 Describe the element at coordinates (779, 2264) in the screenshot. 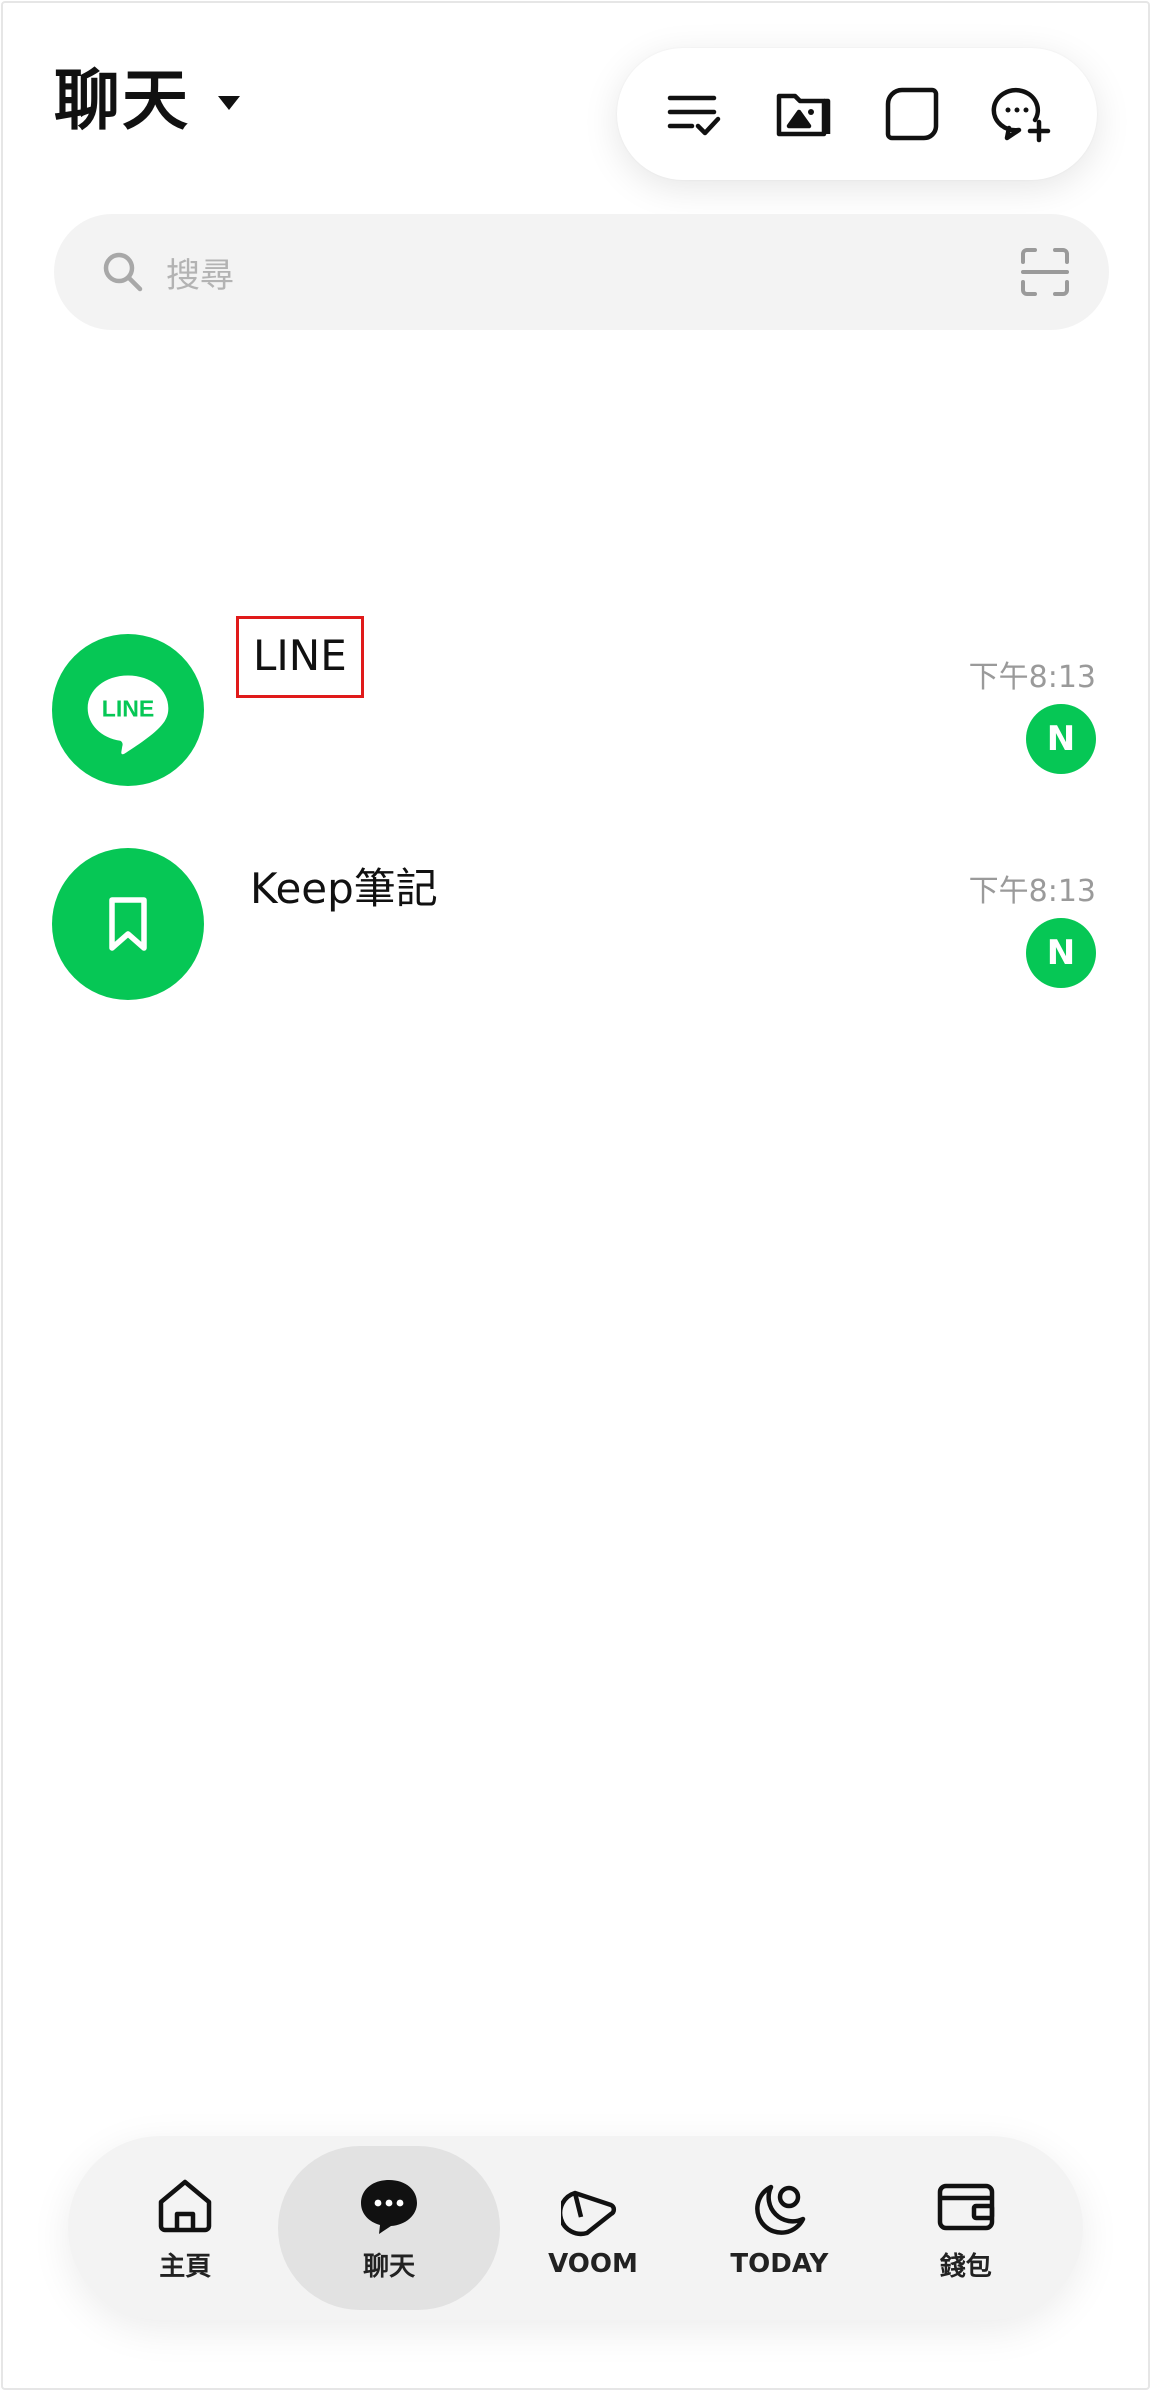

I see `nav-label: TODAY` at that location.